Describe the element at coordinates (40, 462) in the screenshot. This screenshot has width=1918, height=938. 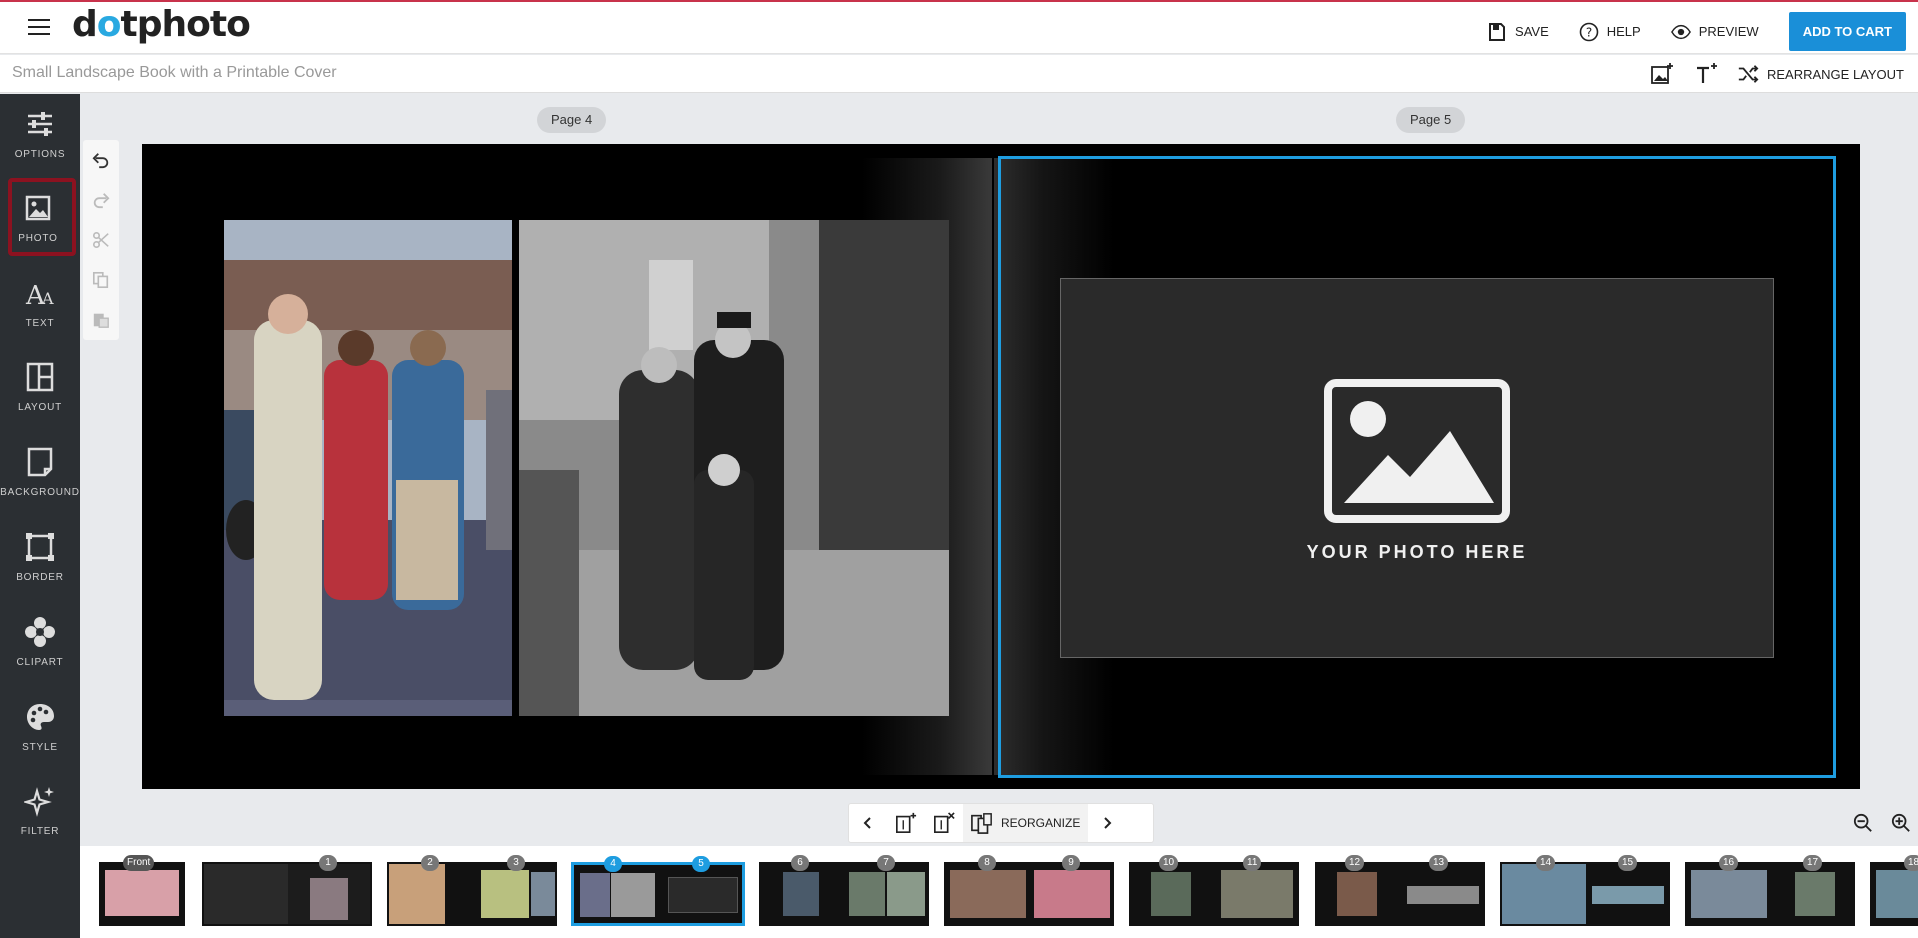
I see `page-icon` at that location.